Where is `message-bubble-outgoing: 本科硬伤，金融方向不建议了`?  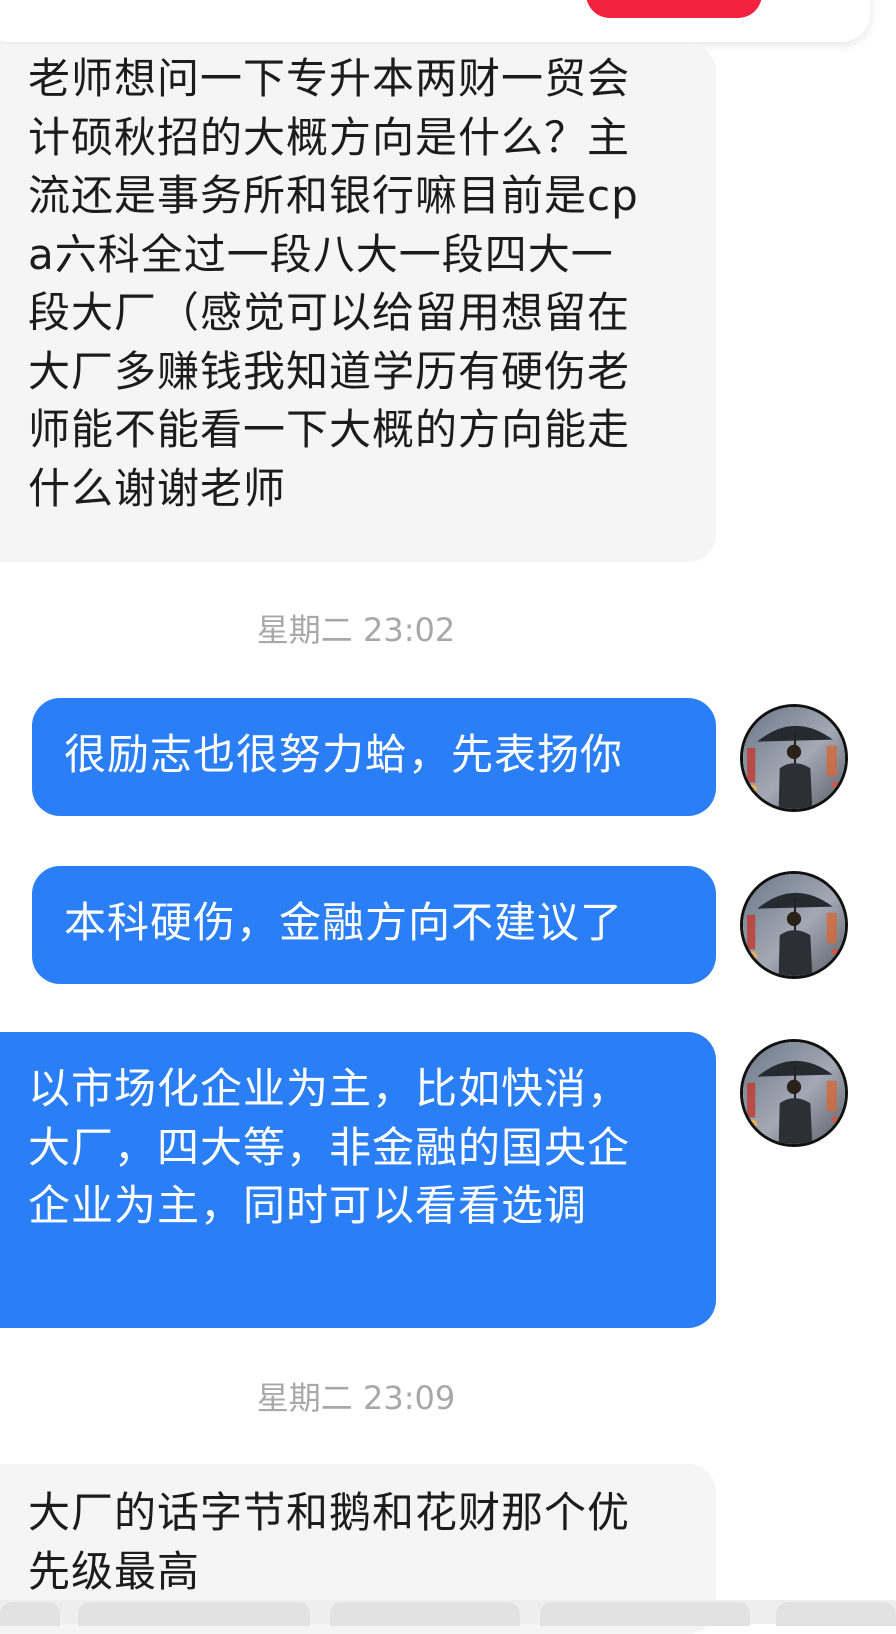
message-bubble-outgoing: 本科硬伤，金融方向不建议了 is located at coordinates (374, 925).